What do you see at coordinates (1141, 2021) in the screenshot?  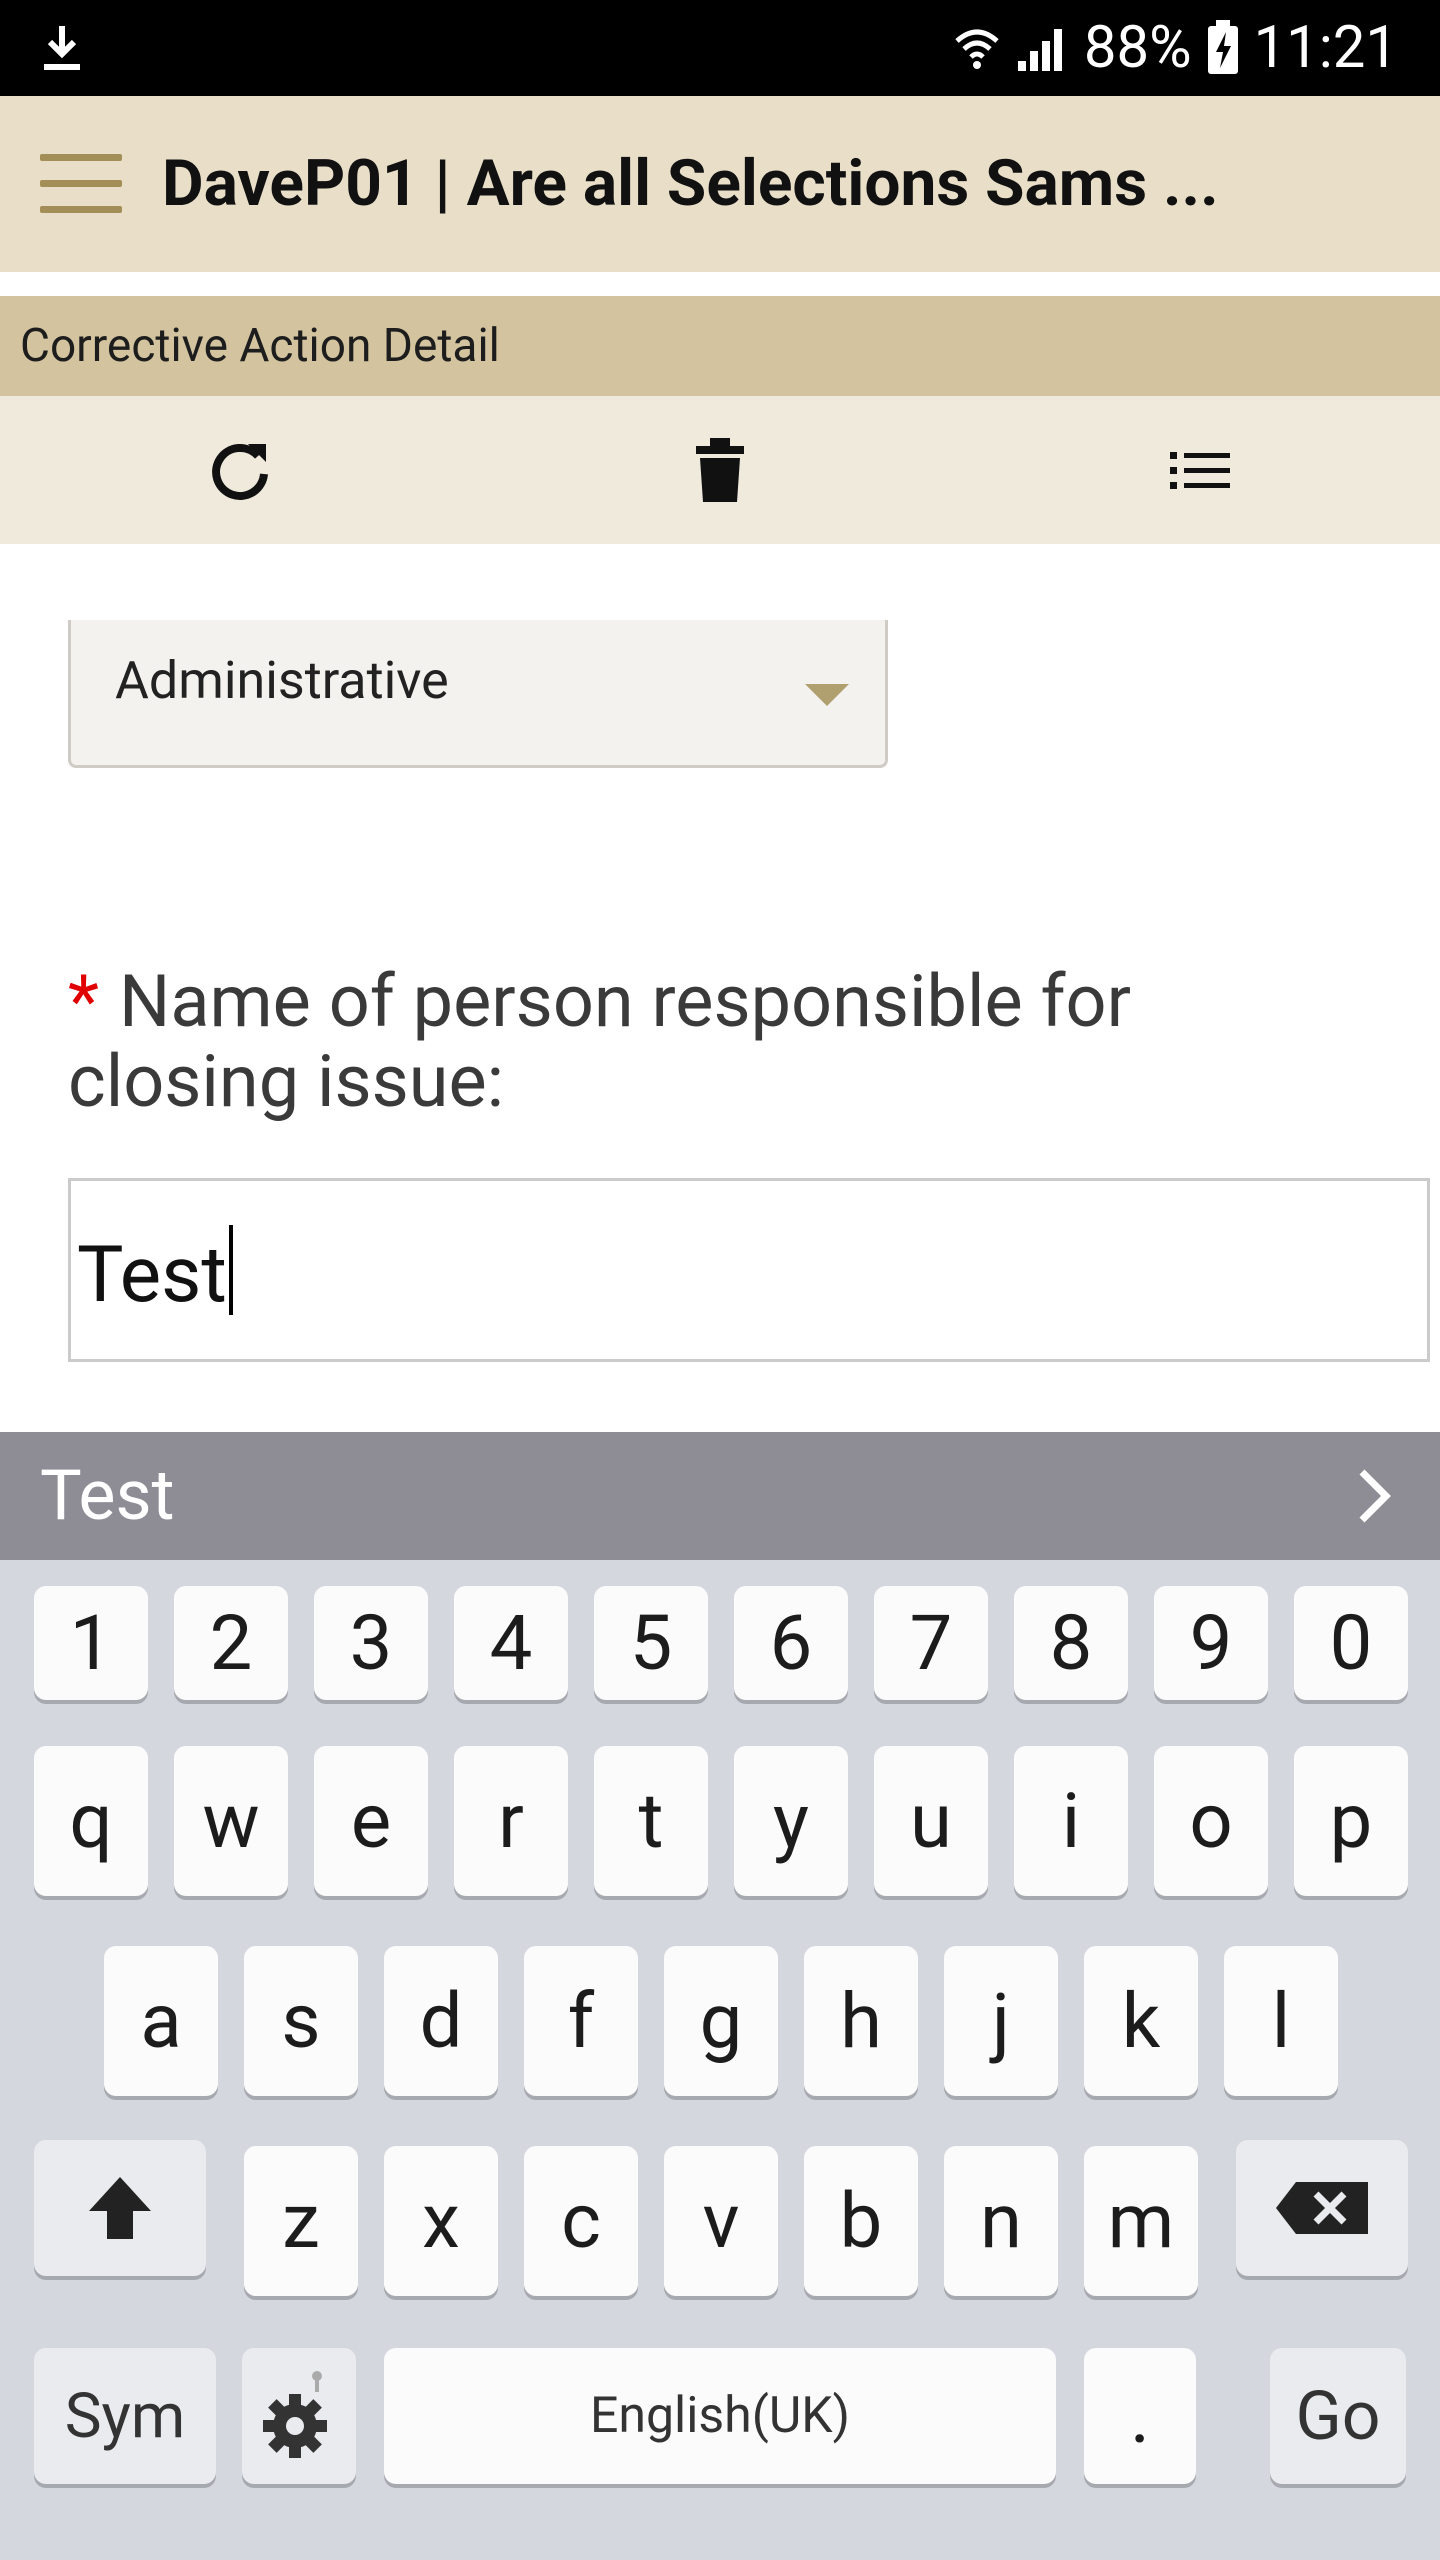 I see `key-k: k` at bounding box center [1141, 2021].